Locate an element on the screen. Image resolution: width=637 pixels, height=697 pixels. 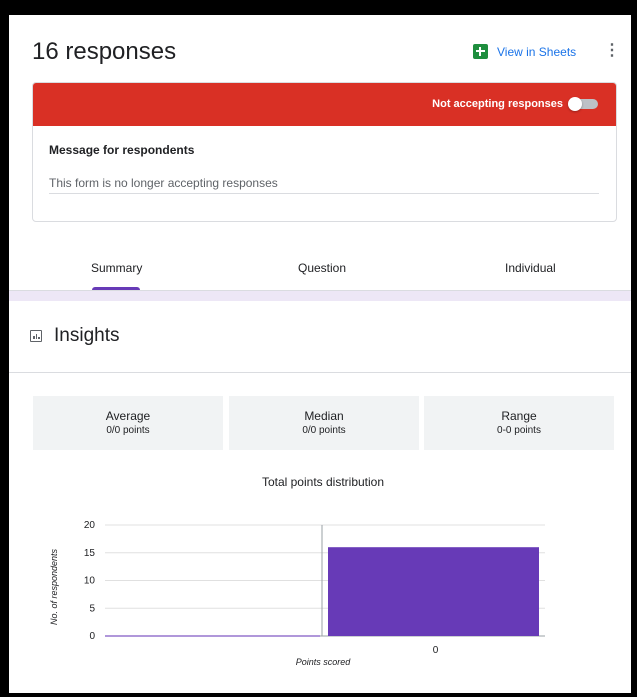
more-vert-icon: ⋮ is located at coordinates (612, 51).